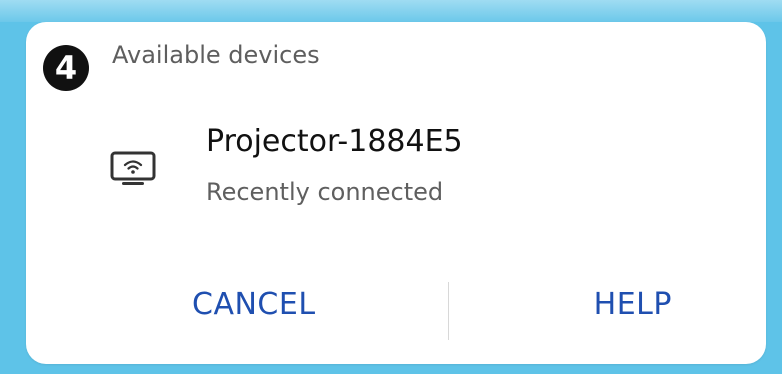  What do you see at coordinates (66, 68) in the screenshot?
I see `step-number-badge: 4` at bounding box center [66, 68].